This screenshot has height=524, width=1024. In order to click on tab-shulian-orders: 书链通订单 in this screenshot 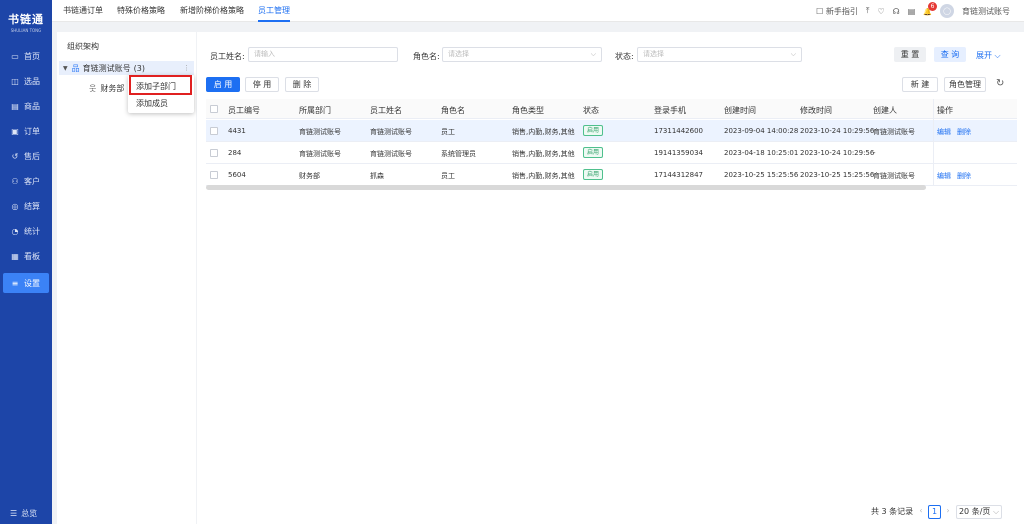, I will do `click(83, 11)`.